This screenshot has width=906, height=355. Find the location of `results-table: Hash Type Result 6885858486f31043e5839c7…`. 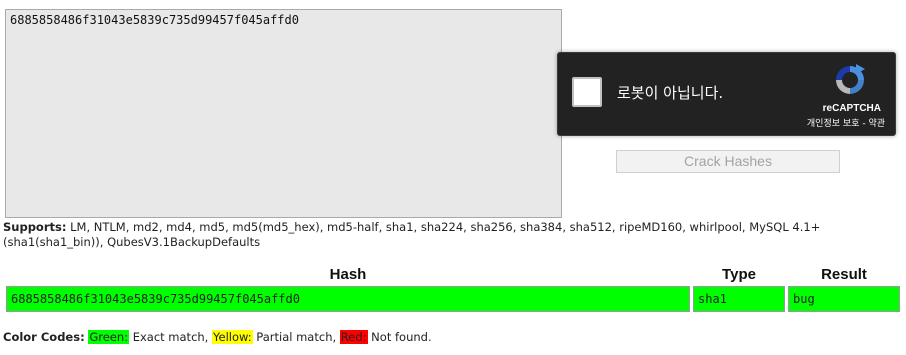

results-table: Hash Type Result 6885858486f31043e5839c7… is located at coordinates (453, 288).